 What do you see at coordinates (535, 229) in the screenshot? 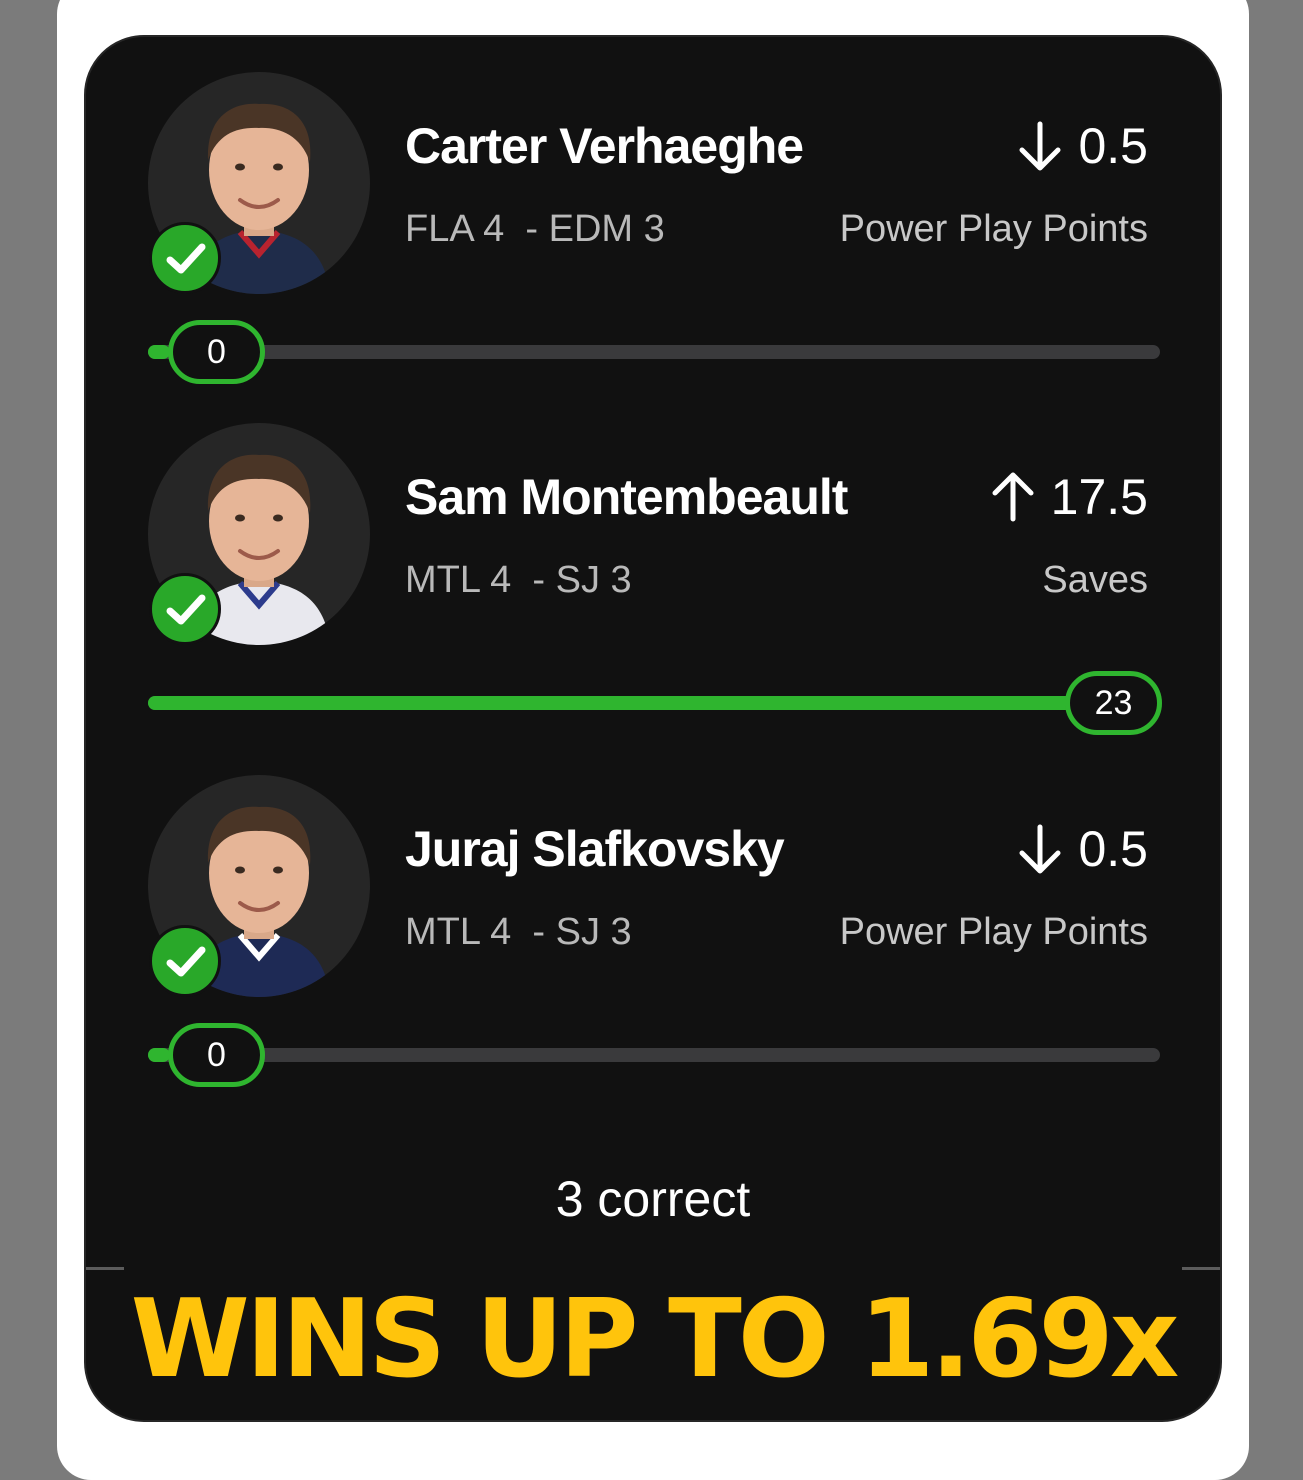
I see `game-score: FLA 4 - EDM 3` at bounding box center [535, 229].